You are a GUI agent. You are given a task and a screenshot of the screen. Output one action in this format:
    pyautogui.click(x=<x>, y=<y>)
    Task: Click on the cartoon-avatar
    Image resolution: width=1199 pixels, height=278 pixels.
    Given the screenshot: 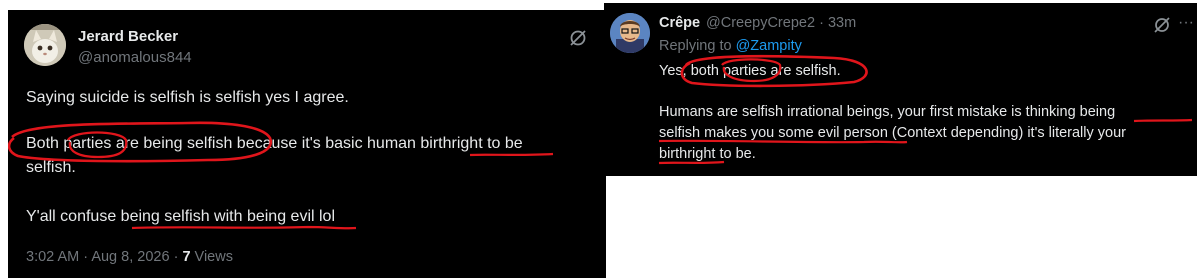 What is the action you would take?
    pyautogui.click(x=630, y=33)
    